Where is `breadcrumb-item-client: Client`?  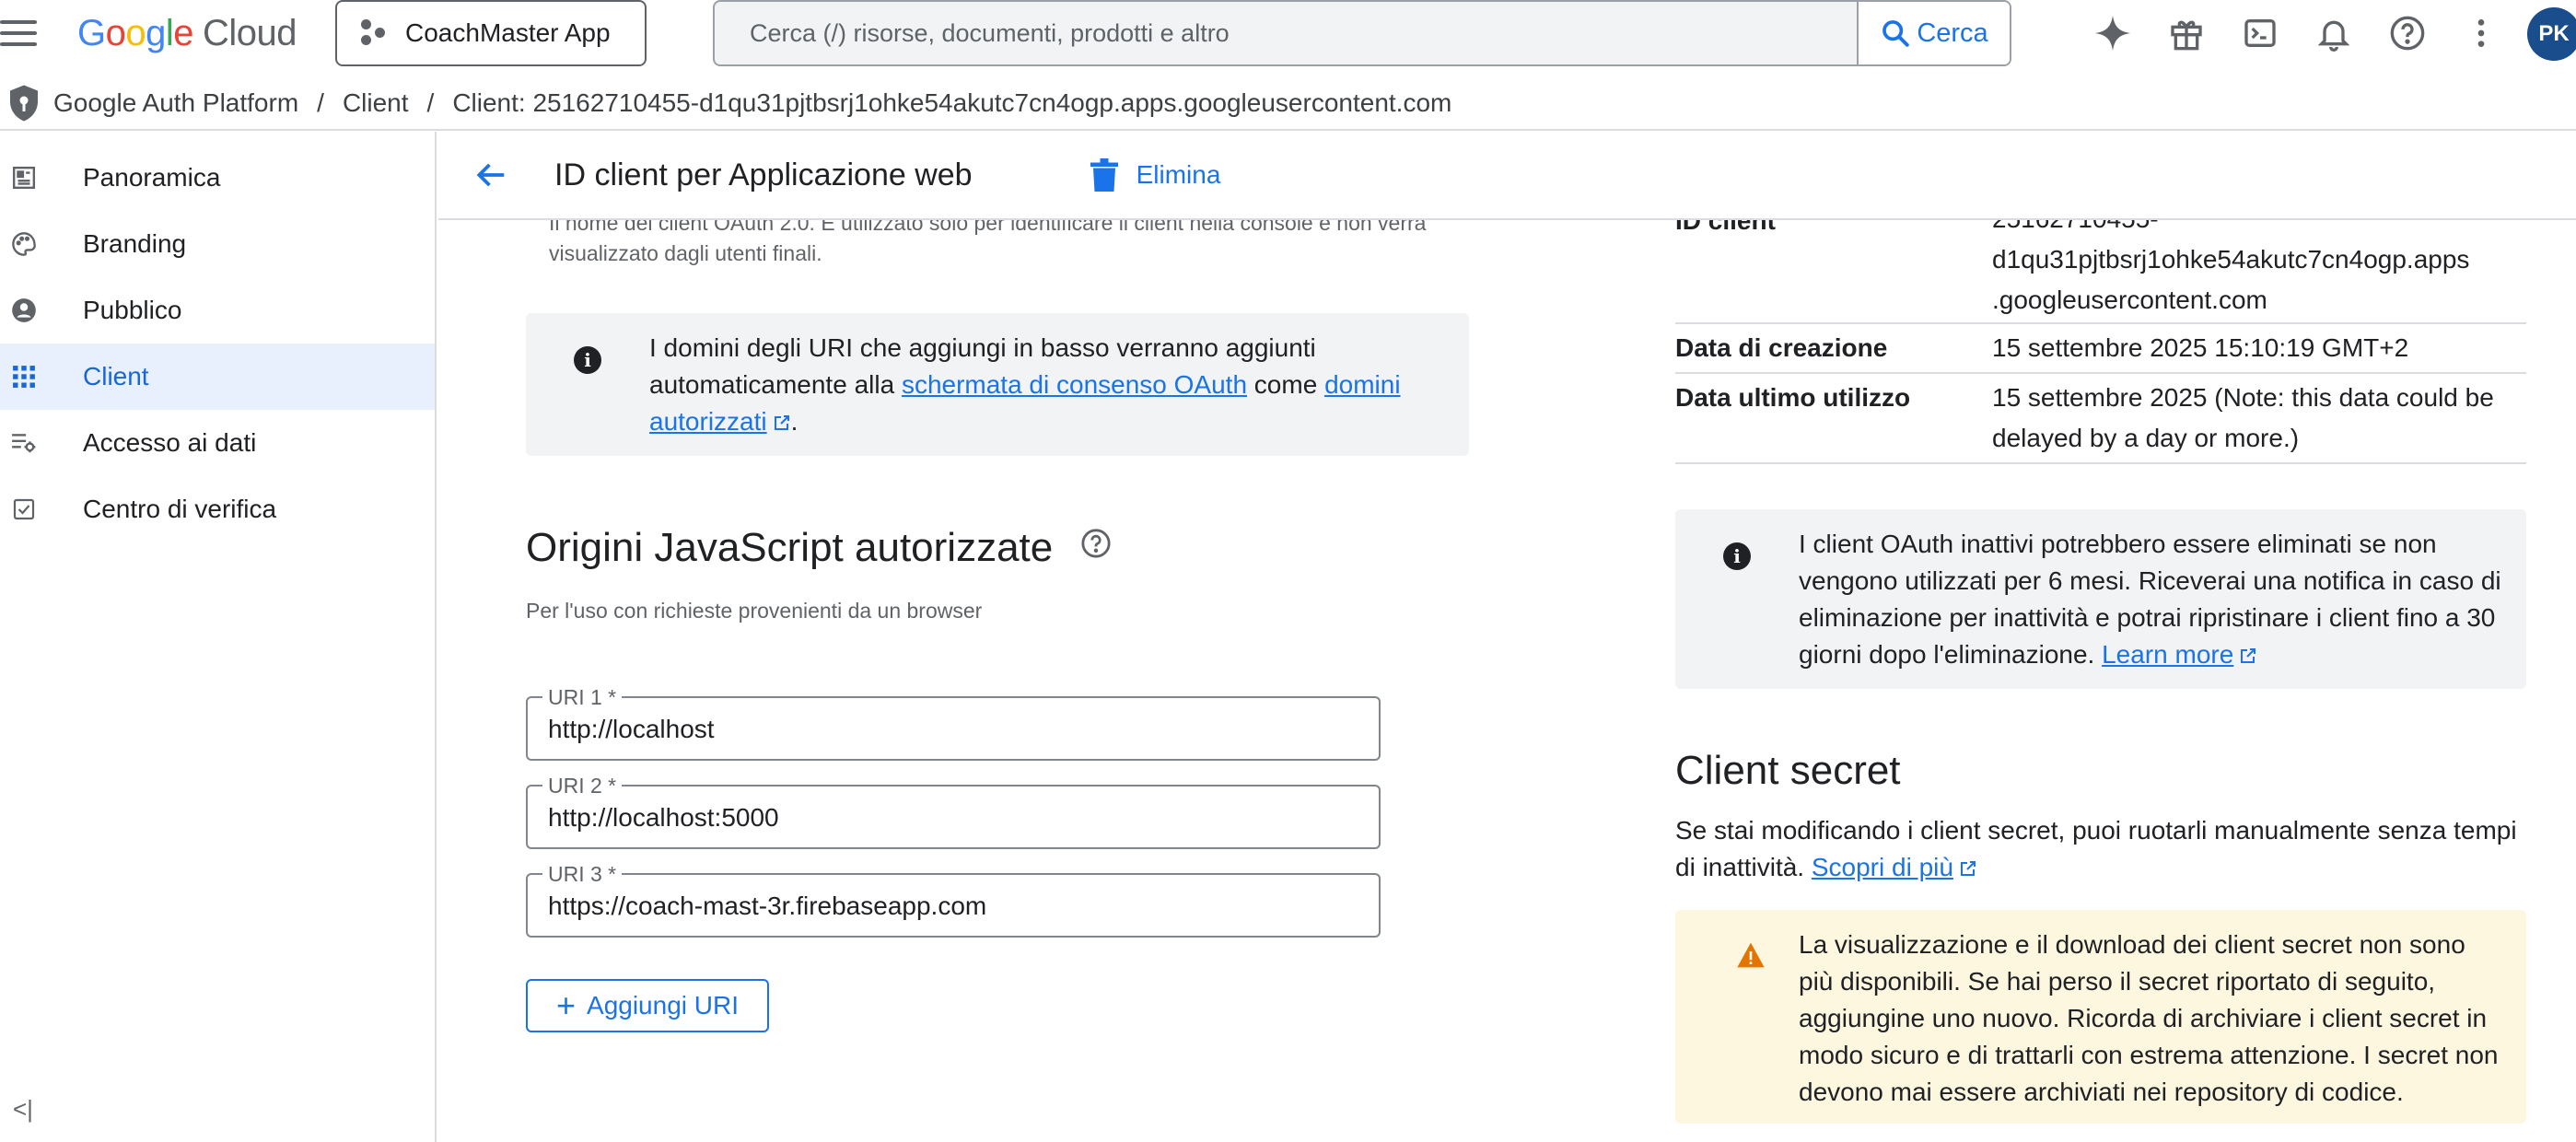
breadcrumb-item-client: Client is located at coordinates (376, 103).